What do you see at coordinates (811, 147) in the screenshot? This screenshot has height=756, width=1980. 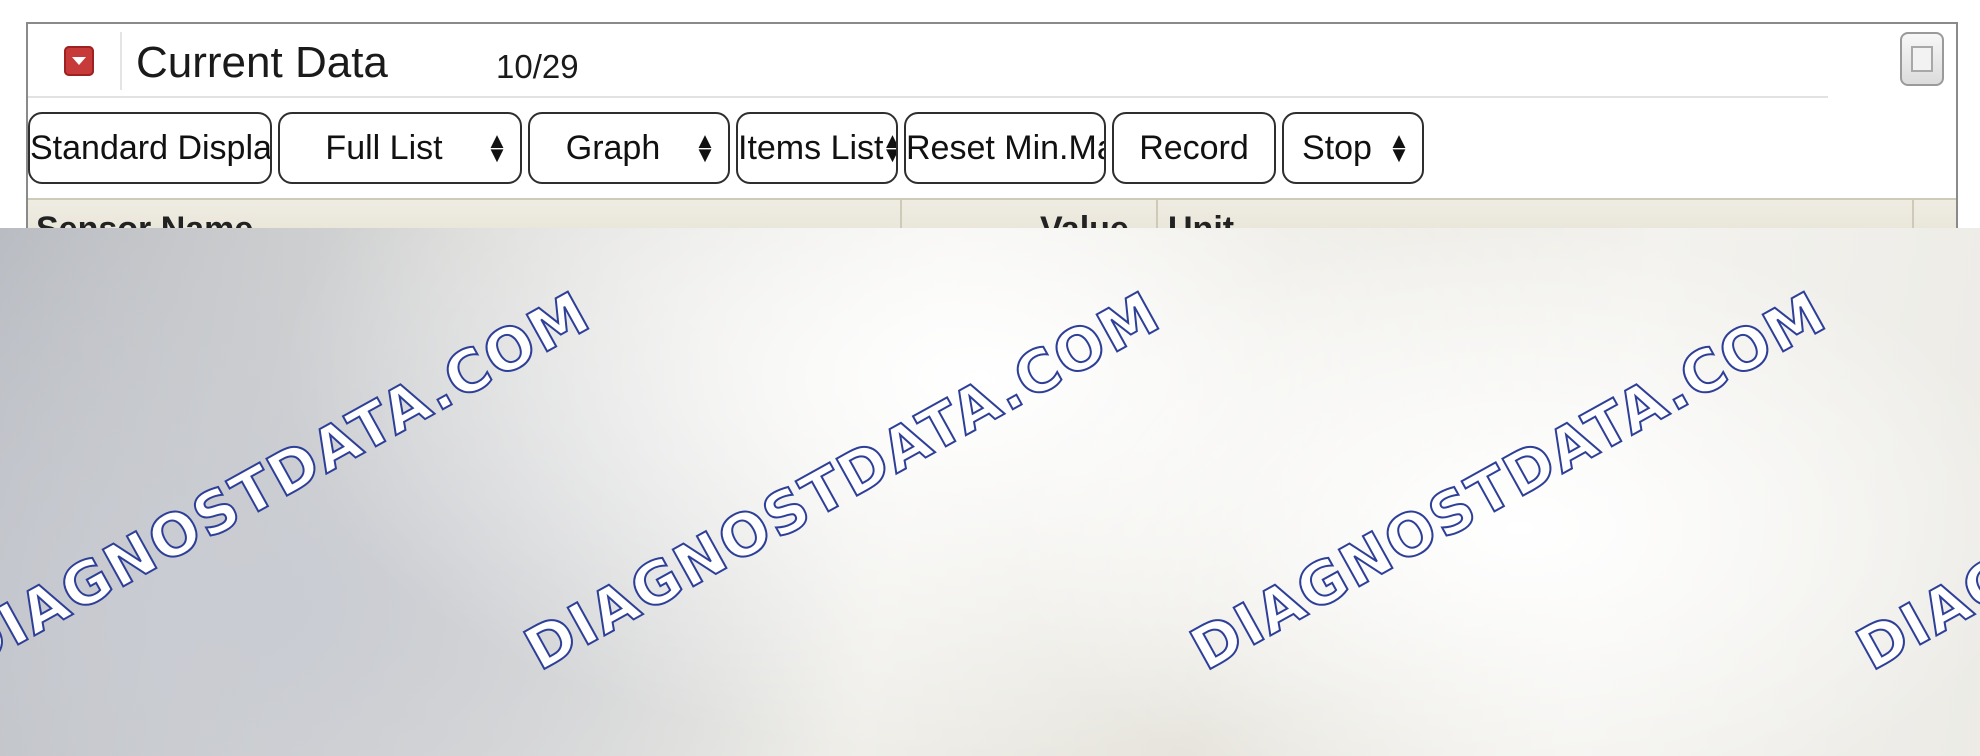 I see `items-list-label: Items List` at bounding box center [811, 147].